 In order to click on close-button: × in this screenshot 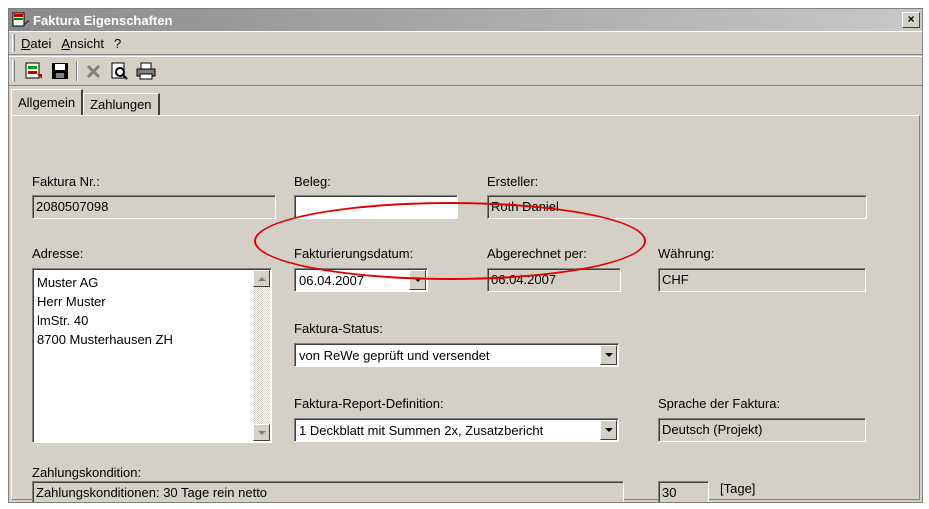, I will do `click(911, 20)`.